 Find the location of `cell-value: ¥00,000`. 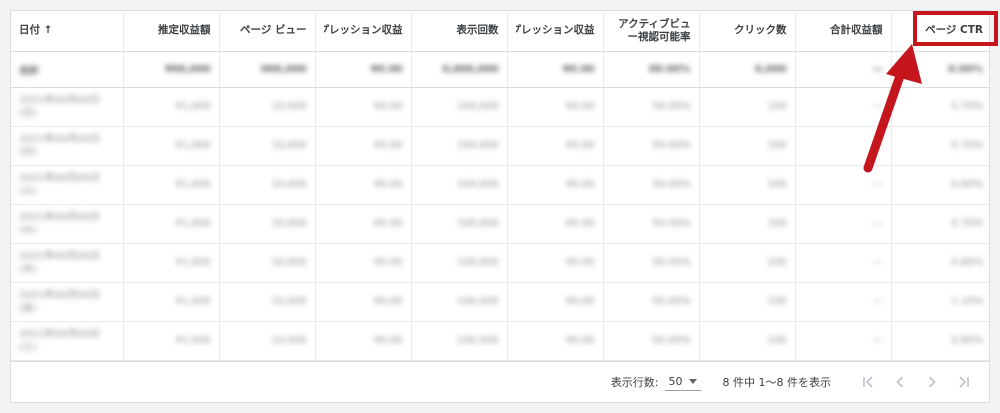

cell-value: ¥00,000 is located at coordinates (187, 69).